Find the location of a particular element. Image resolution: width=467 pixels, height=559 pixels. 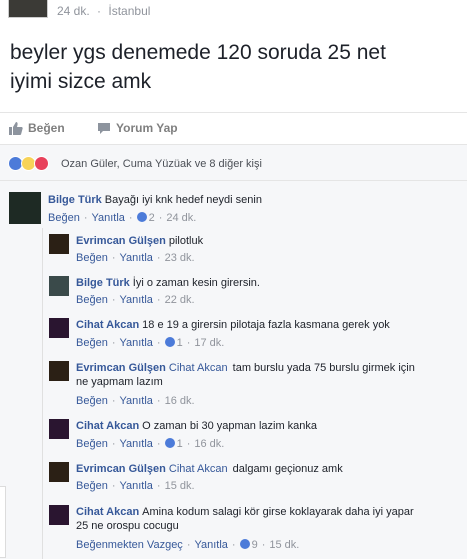

comment-message-line2: 25 ne orospu cocugu is located at coordinates (127, 526).